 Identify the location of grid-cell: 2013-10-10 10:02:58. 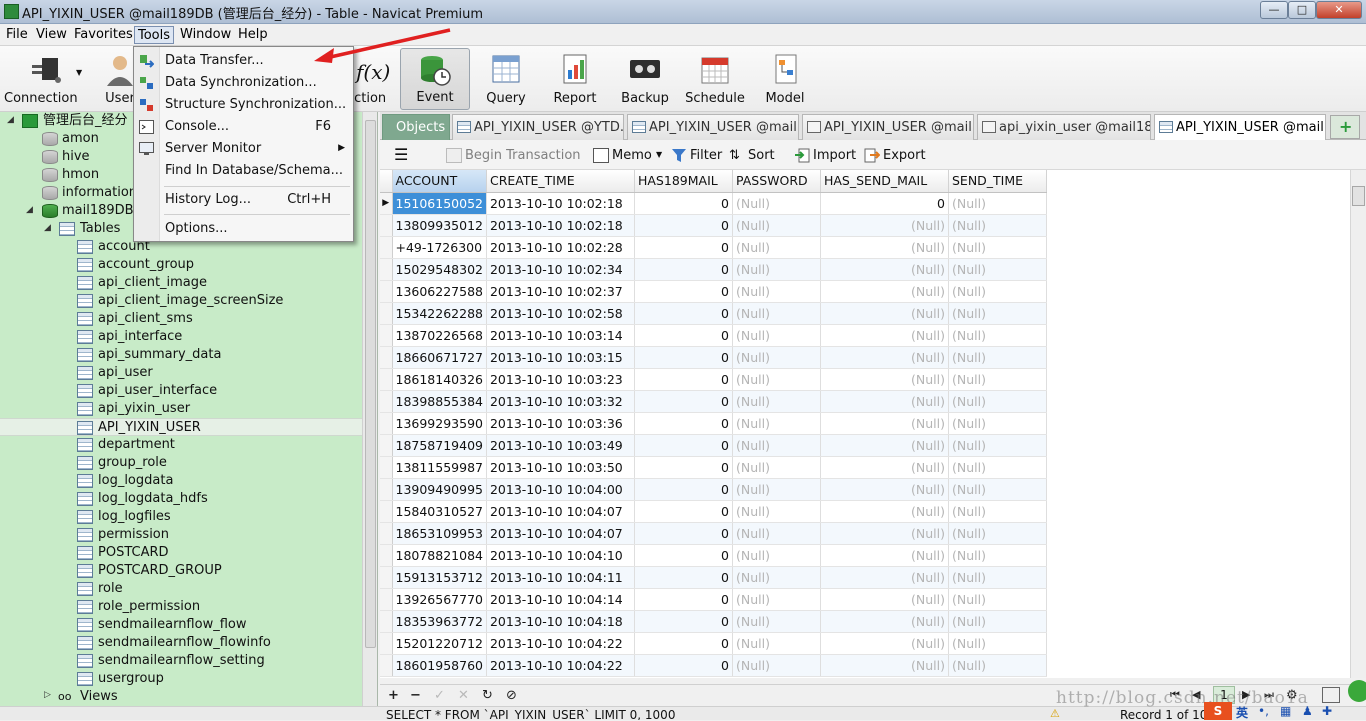
(560, 313).